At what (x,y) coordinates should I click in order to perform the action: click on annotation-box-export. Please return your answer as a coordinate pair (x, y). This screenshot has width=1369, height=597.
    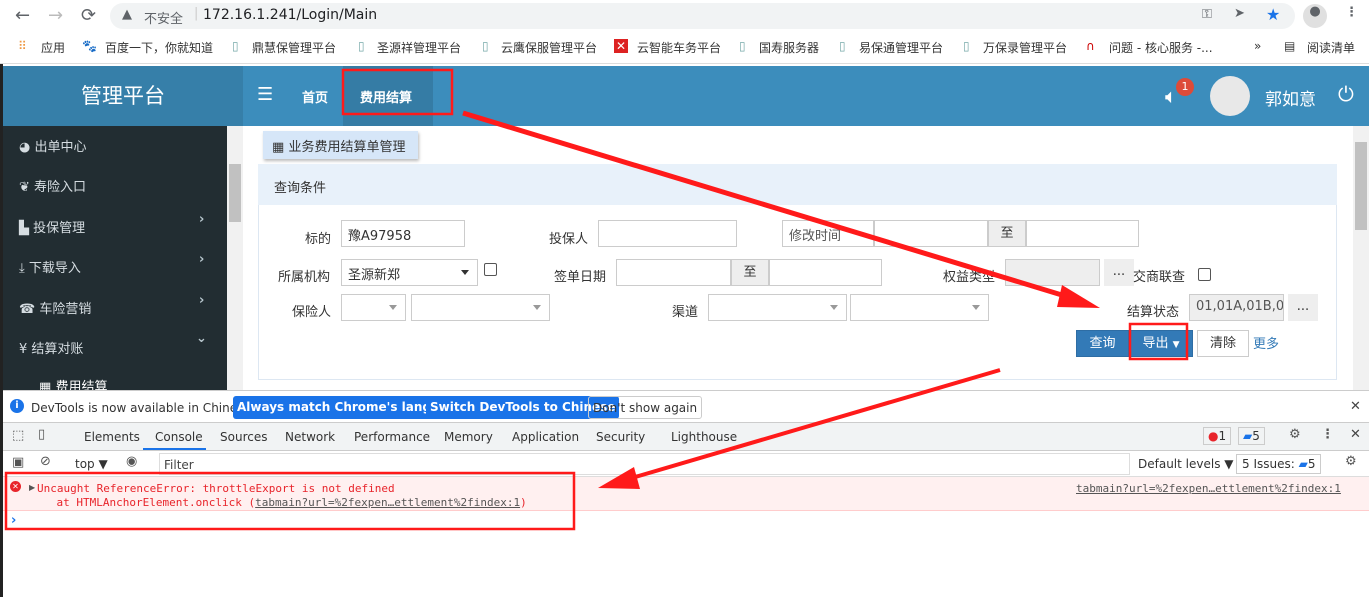
    Looking at the image, I should click on (1158, 341).